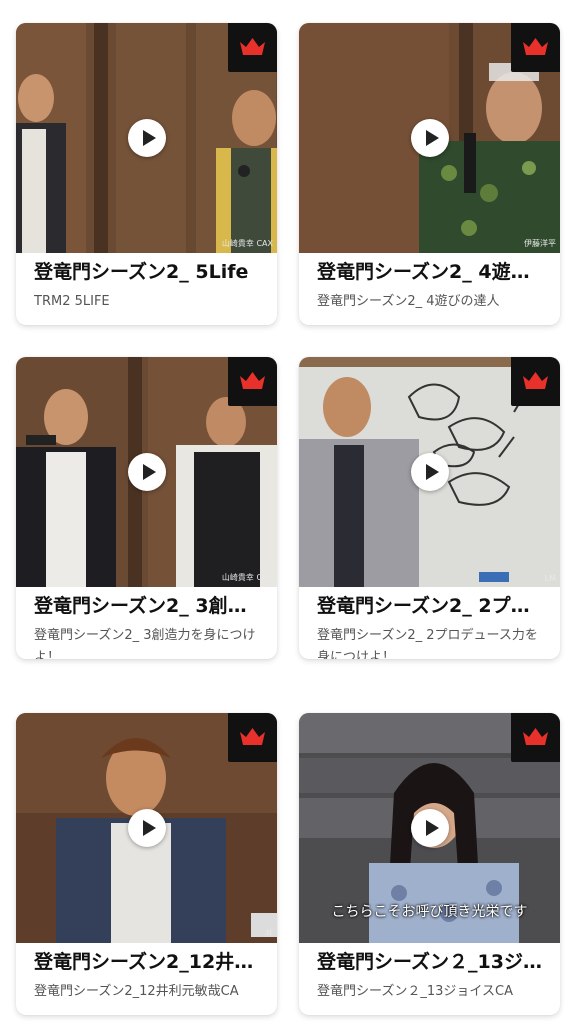  Describe the element at coordinates (429, 912) in the screenshot. I see `video-caption-text: こちらこそお呼び頂き光栄です` at that location.